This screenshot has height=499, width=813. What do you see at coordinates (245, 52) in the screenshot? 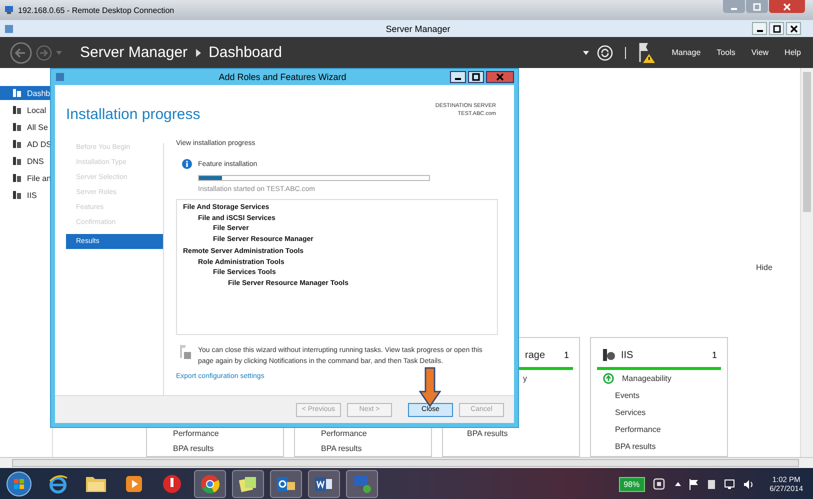
I see `breadcrumb: Dashboard` at bounding box center [245, 52].